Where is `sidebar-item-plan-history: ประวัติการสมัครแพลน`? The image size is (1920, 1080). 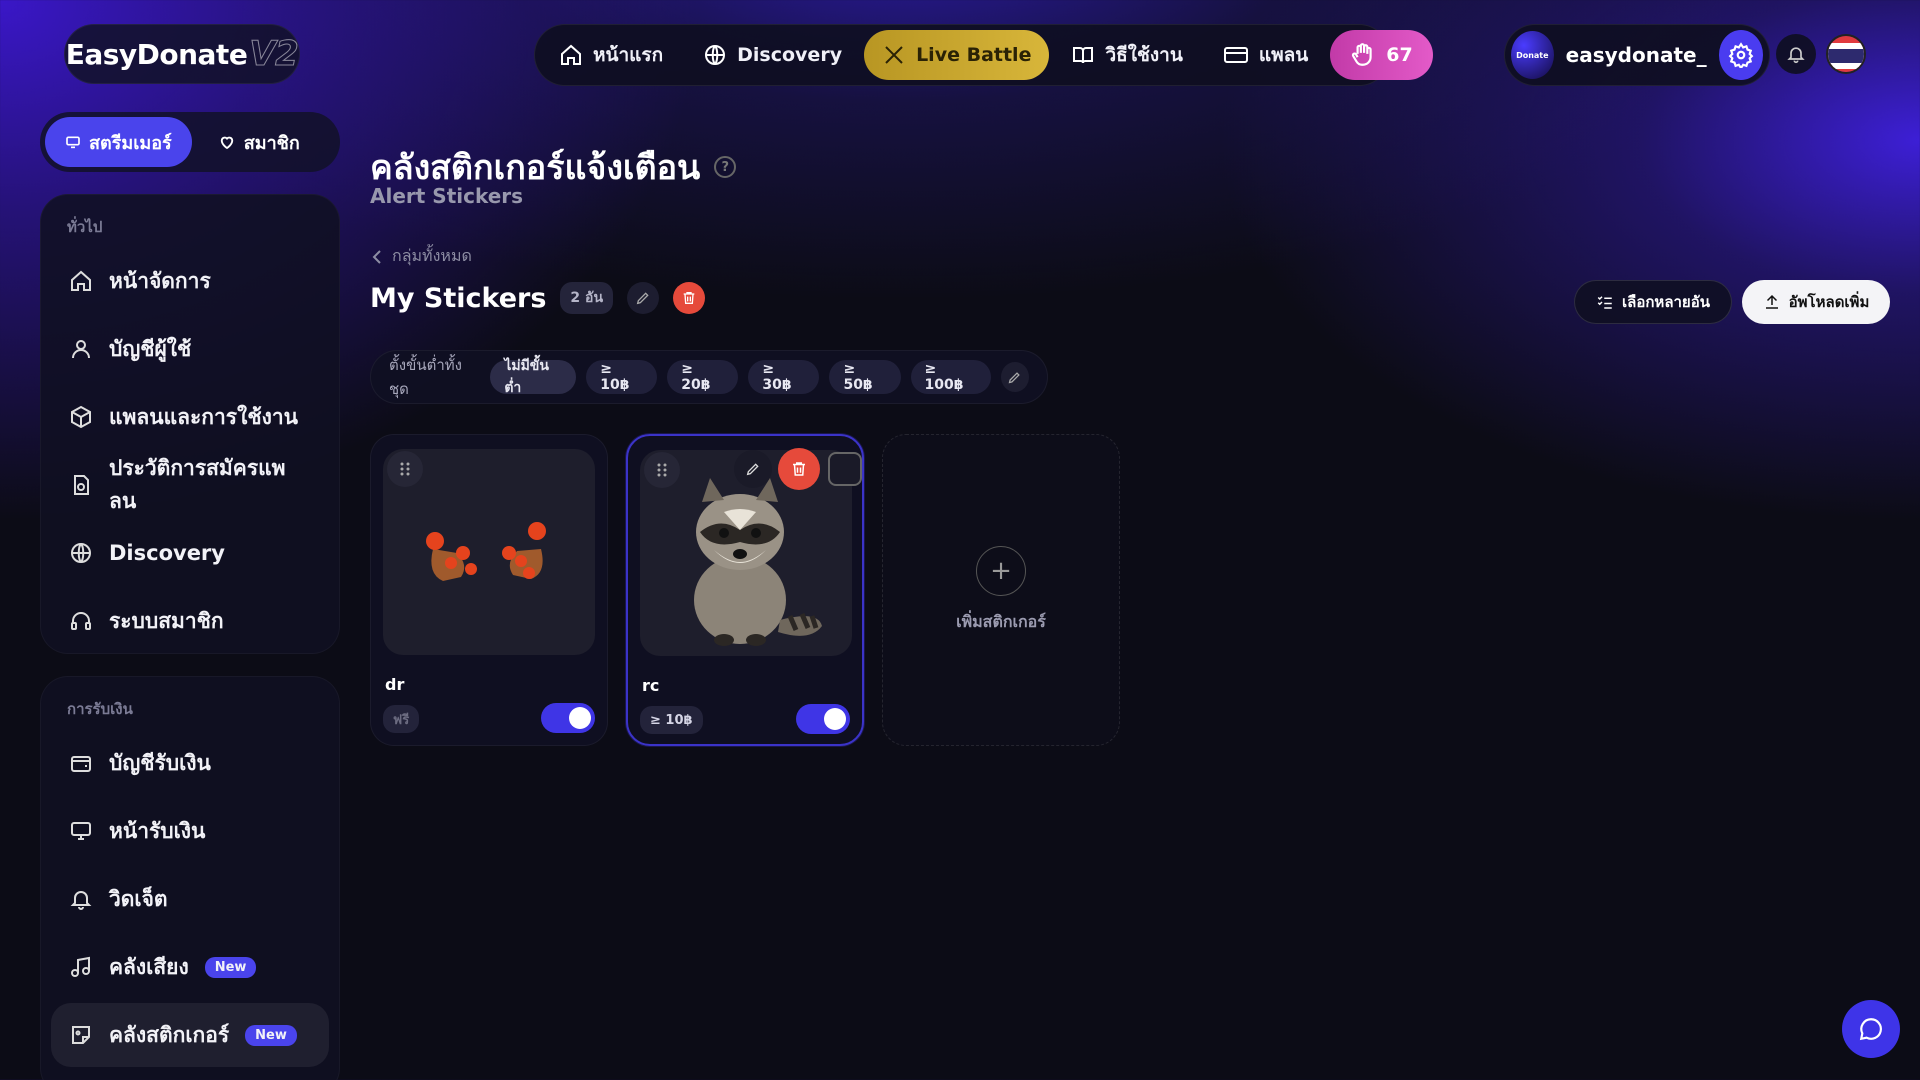
sidebar-item-plan-history: ประวัติการสมัครแพลน is located at coordinates (190, 485).